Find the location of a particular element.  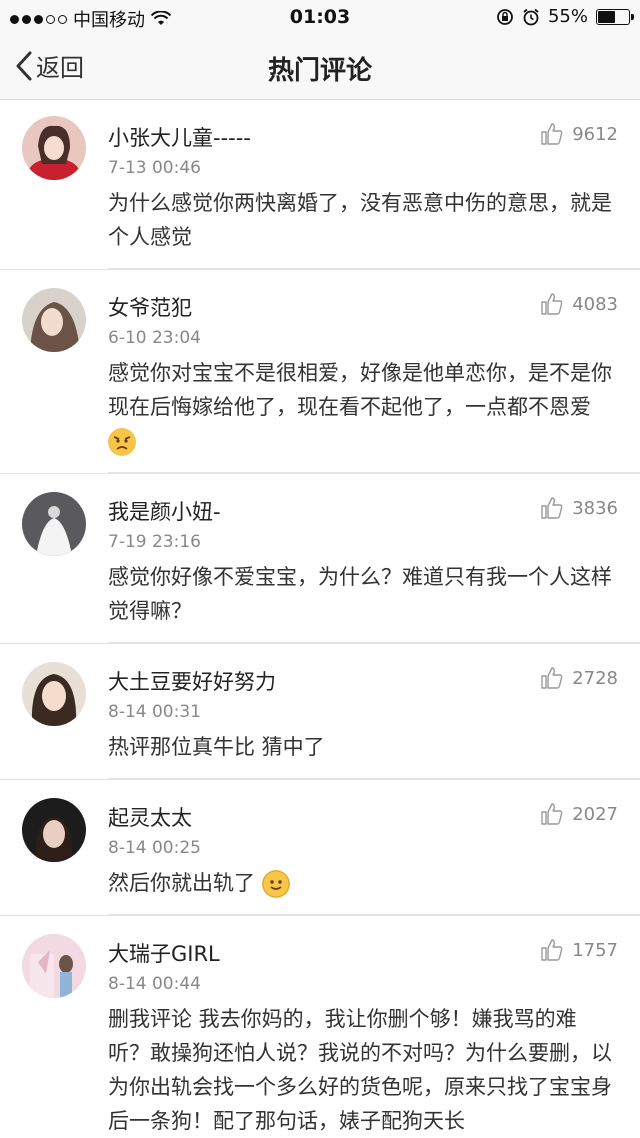

like-count: 2027 is located at coordinates (595, 814).